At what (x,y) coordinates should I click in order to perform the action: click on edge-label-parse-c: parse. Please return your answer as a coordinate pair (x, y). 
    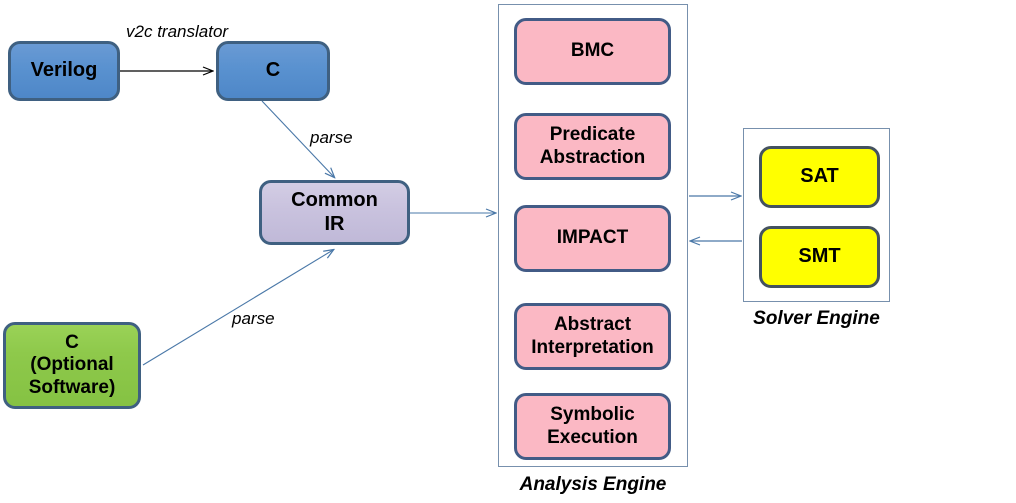
    Looking at the image, I should click on (340, 138).